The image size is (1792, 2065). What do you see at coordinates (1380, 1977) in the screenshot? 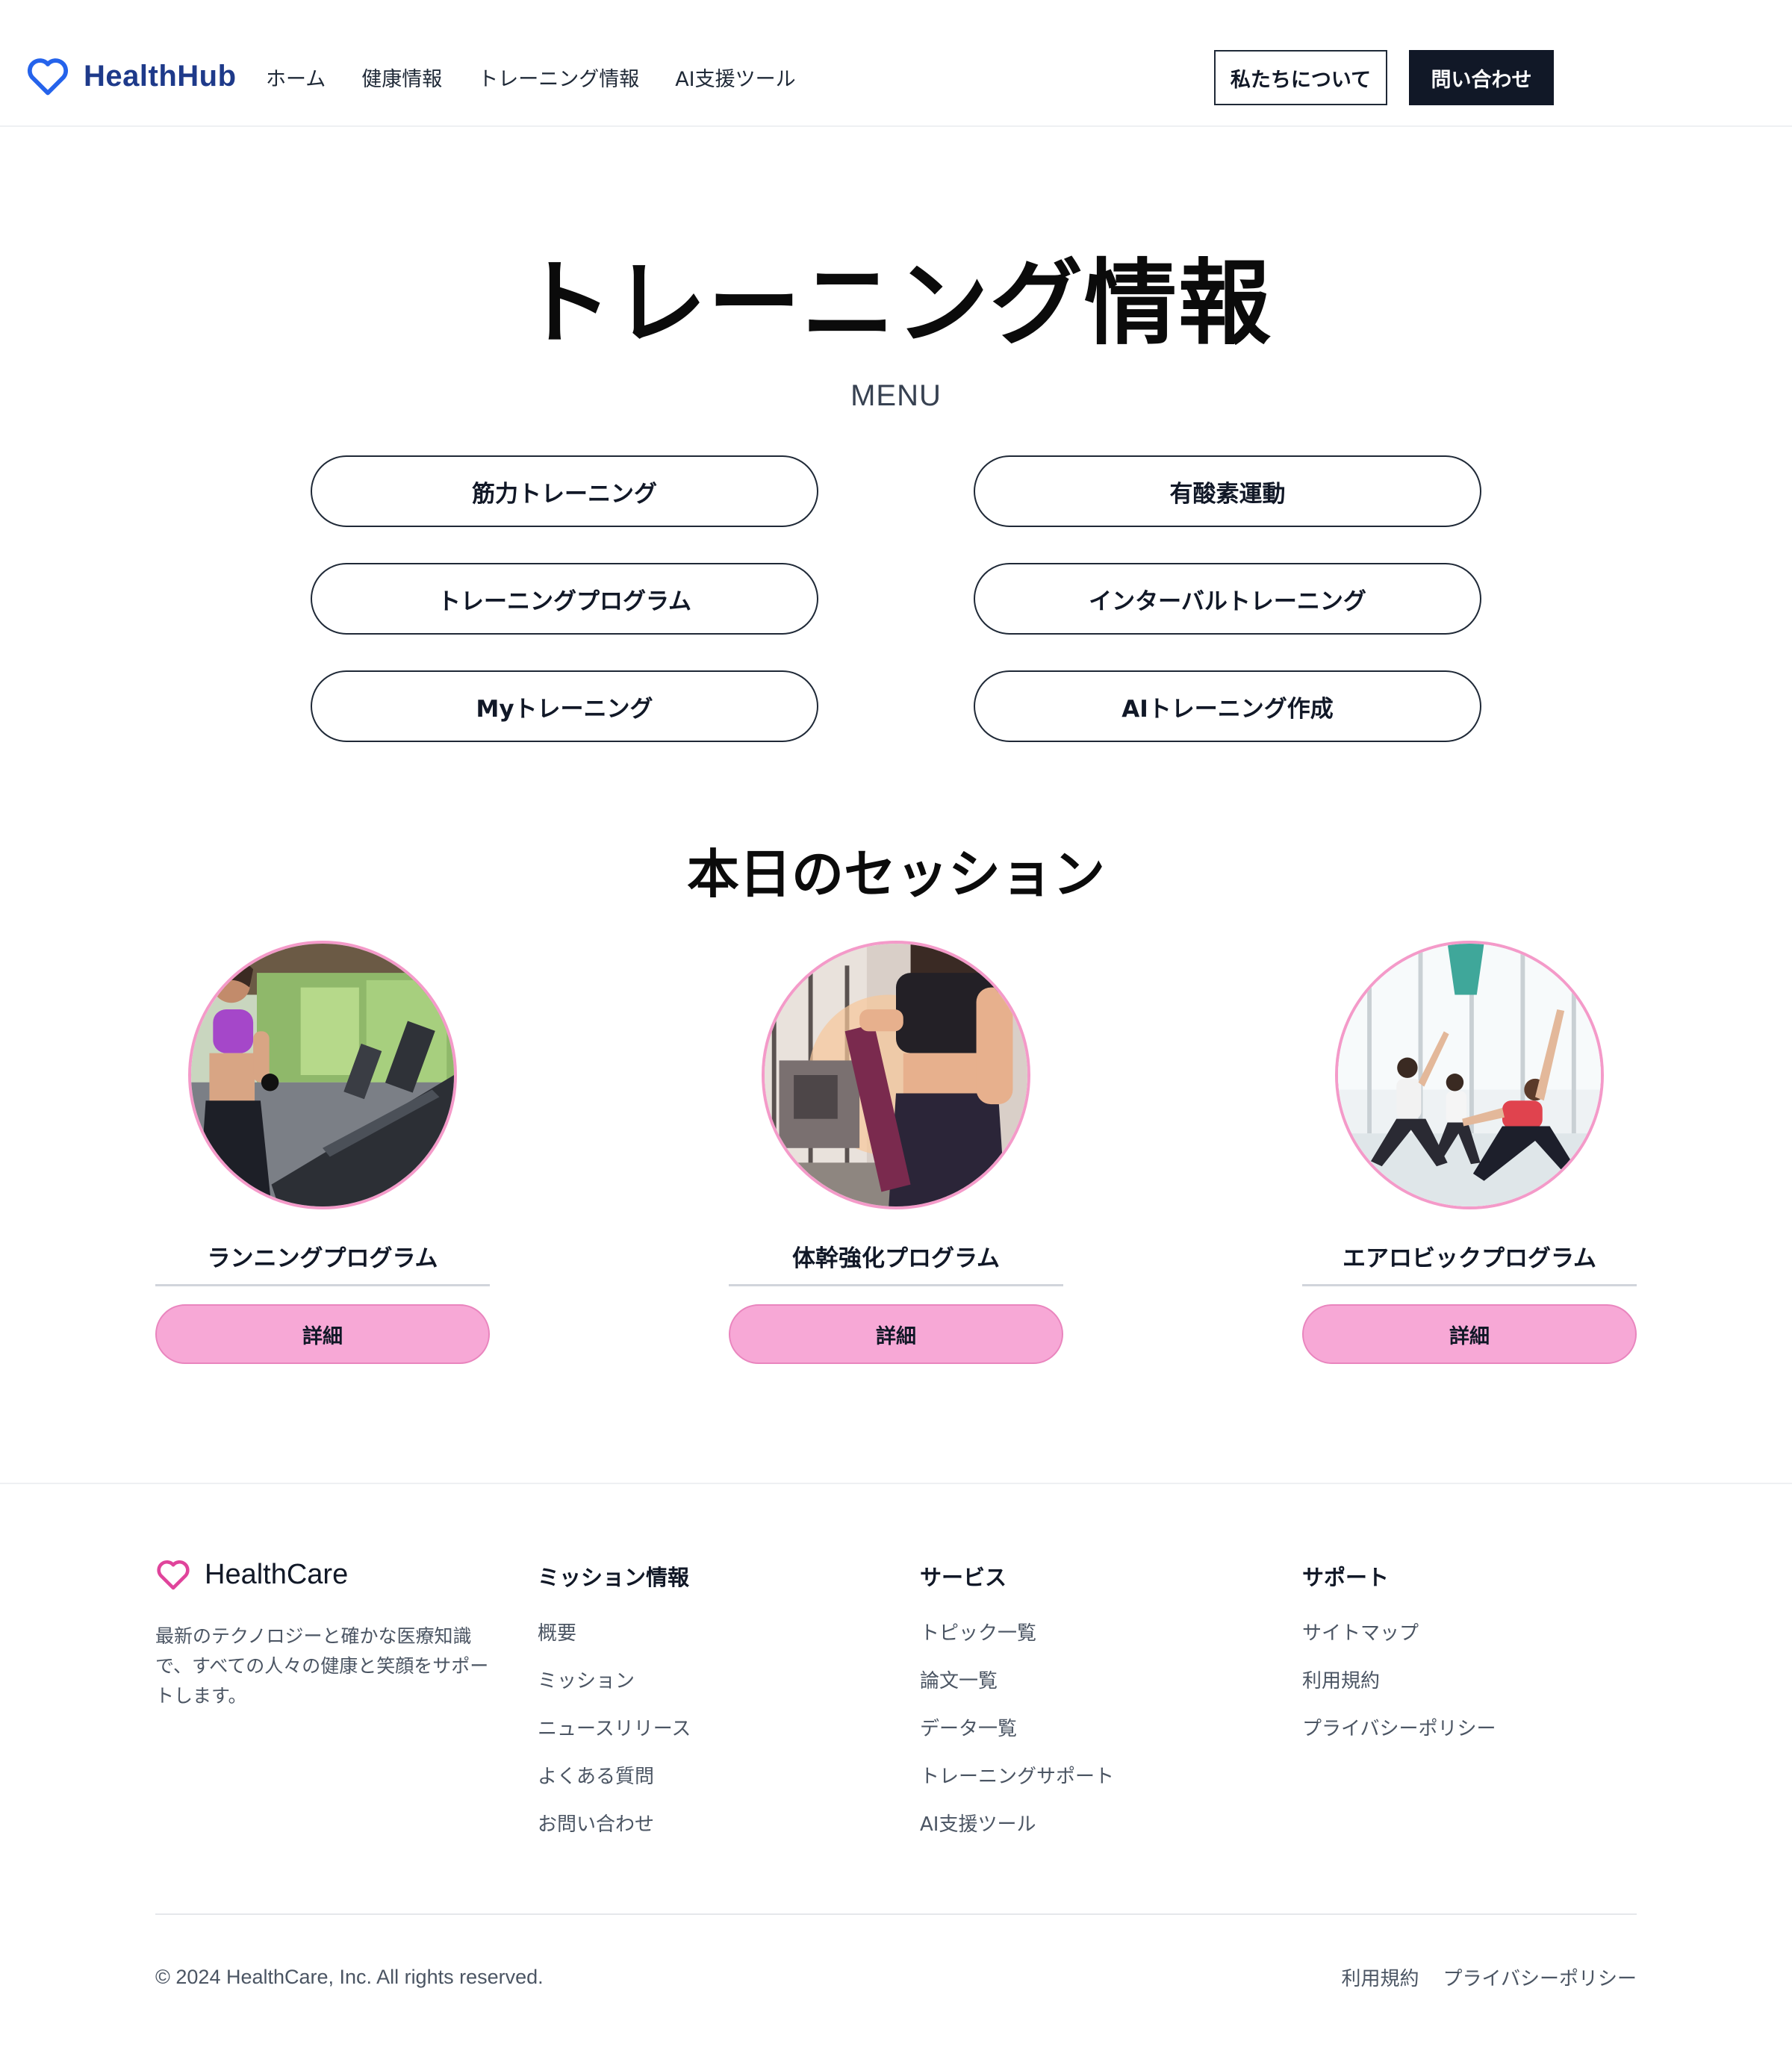
I see `bottom-link-terms: 利用規約` at bounding box center [1380, 1977].